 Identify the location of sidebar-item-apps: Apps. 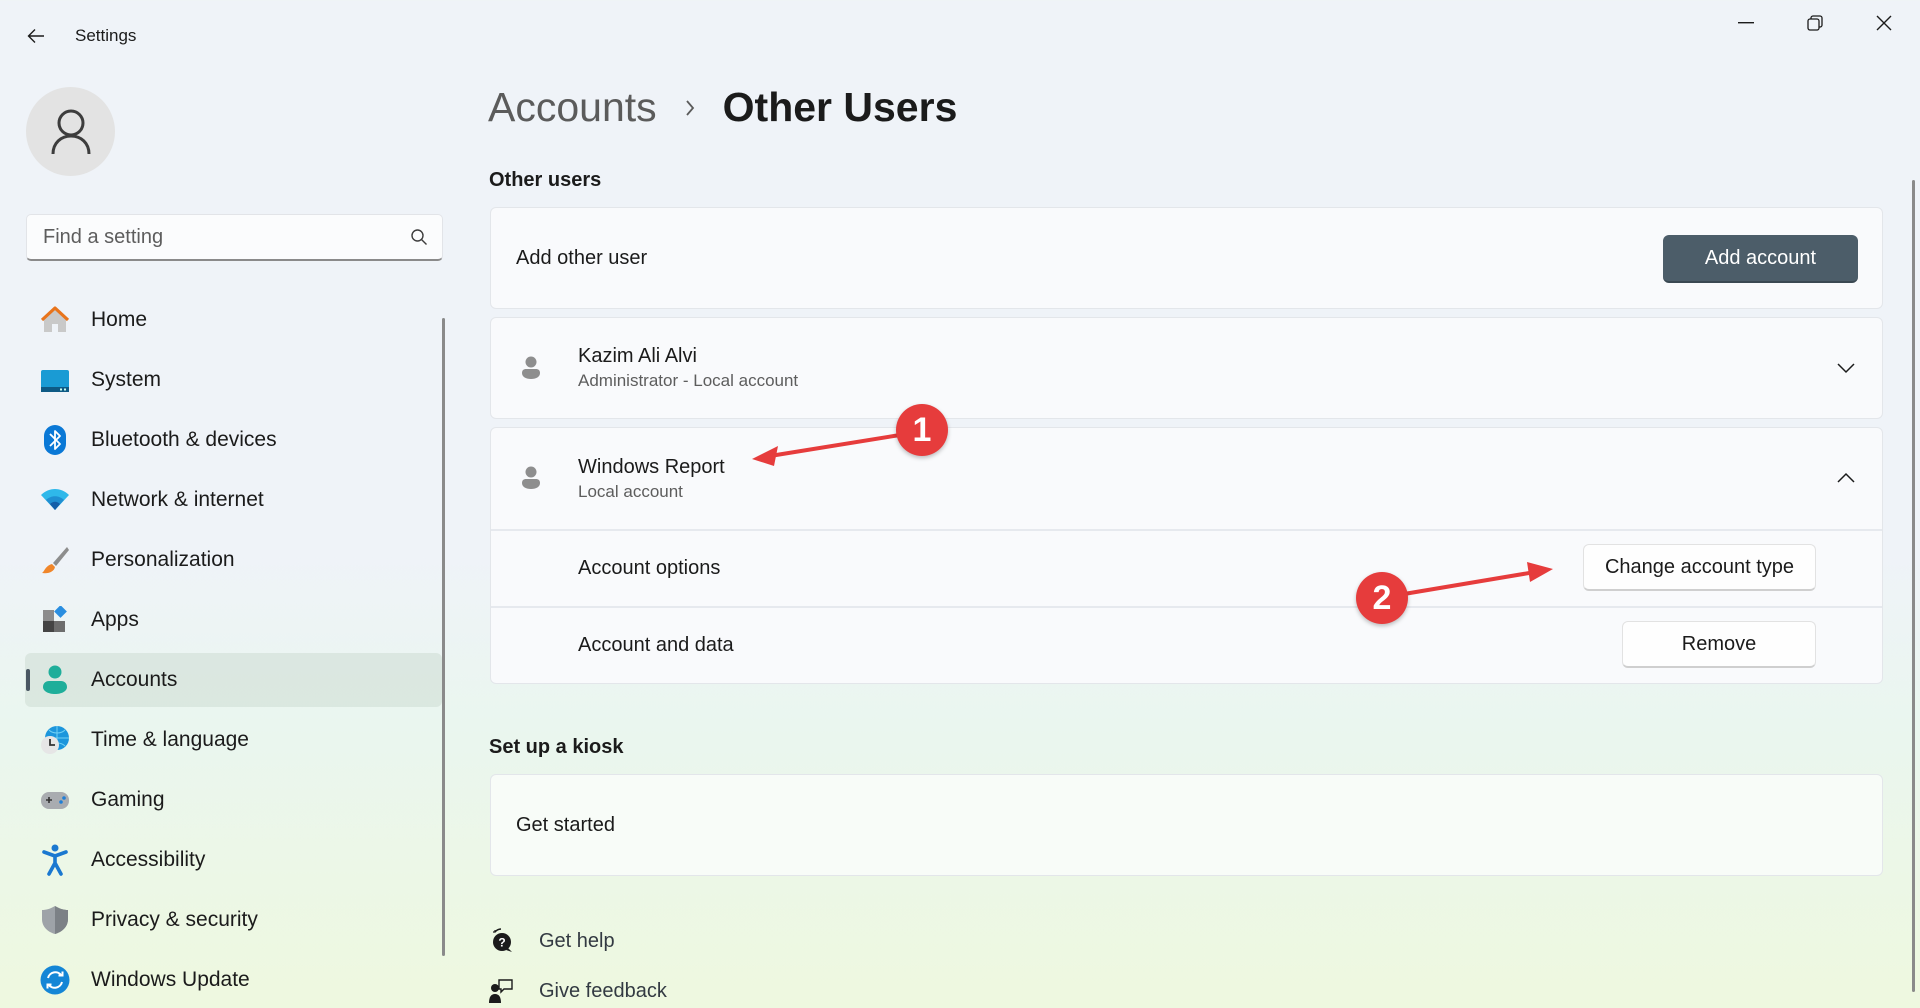
(233, 620).